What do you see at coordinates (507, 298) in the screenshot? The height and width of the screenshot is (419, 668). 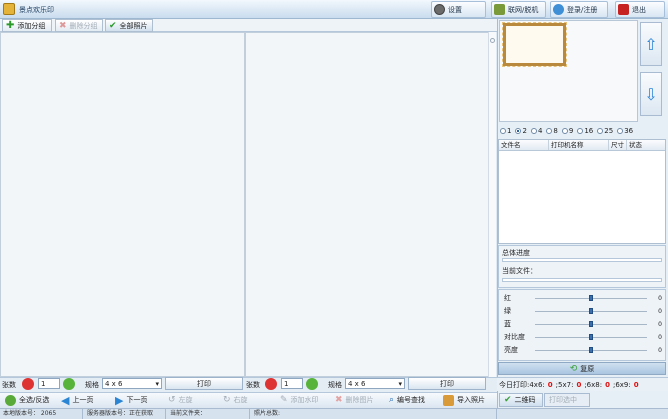 I see `slider-label: 红` at bounding box center [507, 298].